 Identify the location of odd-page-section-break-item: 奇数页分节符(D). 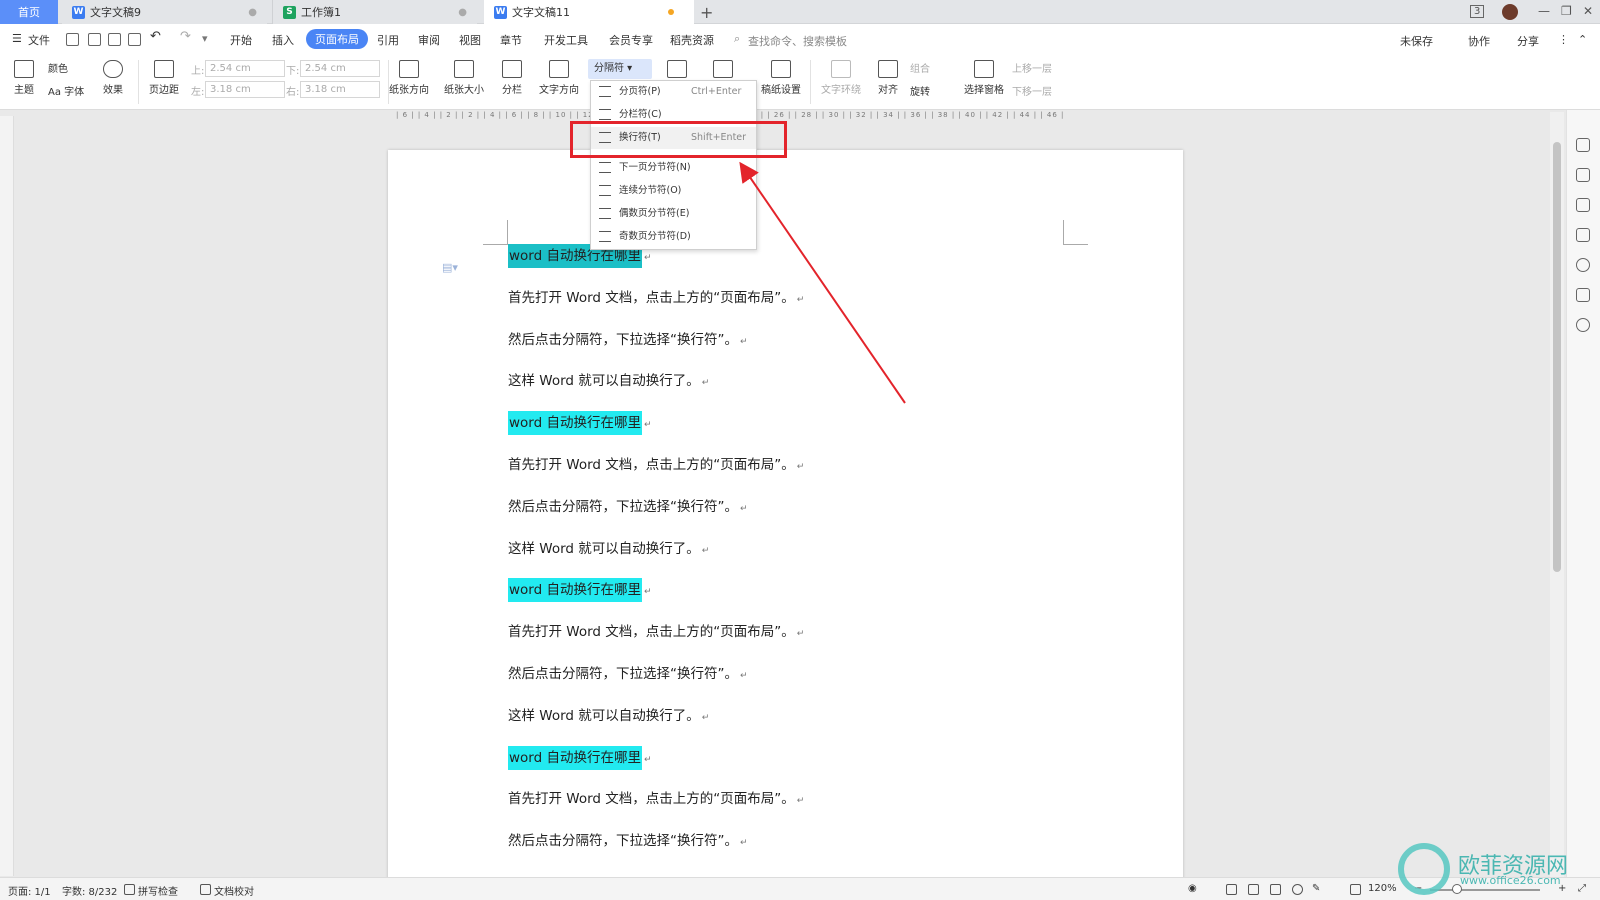
(673, 237).